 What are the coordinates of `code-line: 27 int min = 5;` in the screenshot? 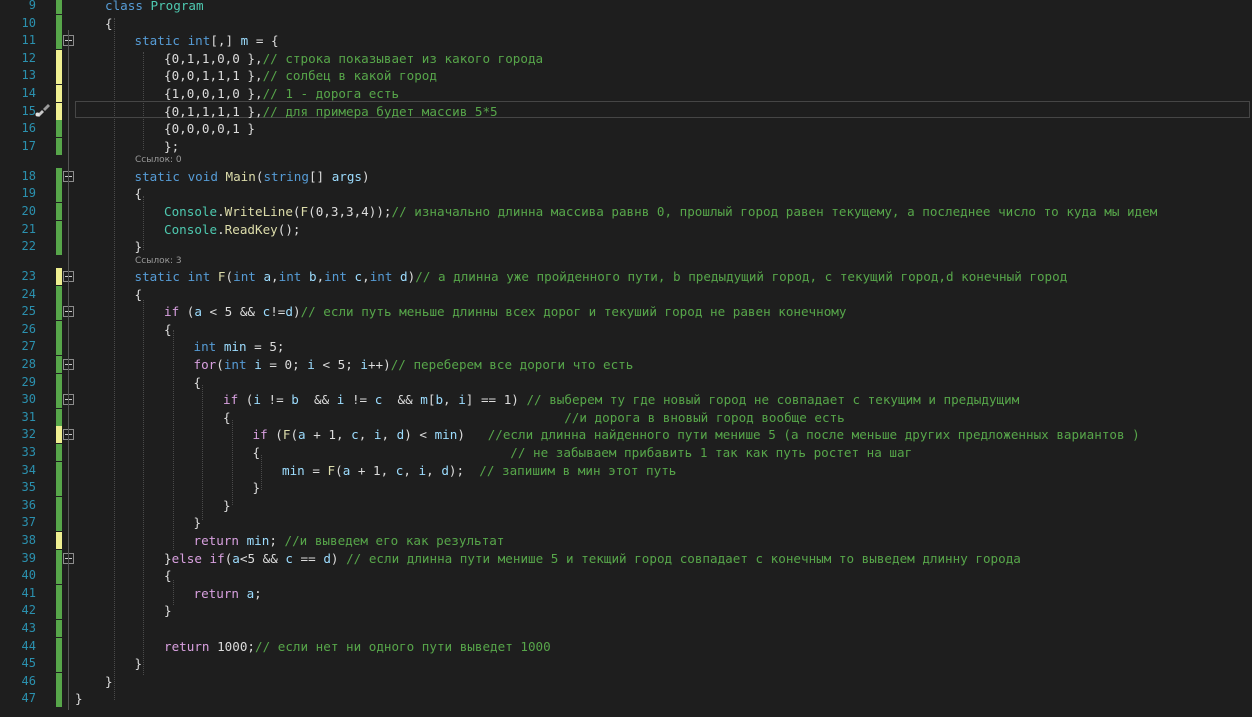 It's located at (626, 347).